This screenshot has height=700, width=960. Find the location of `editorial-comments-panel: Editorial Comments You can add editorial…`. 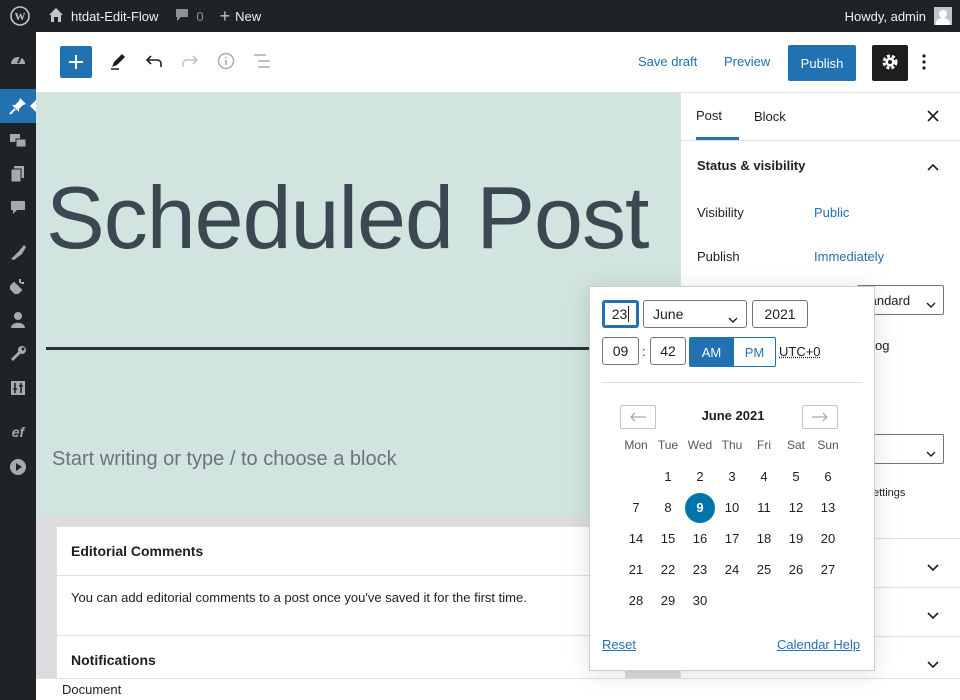

editorial-comments-panel: Editorial Comments You can add editorial… is located at coordinates (341, 581).